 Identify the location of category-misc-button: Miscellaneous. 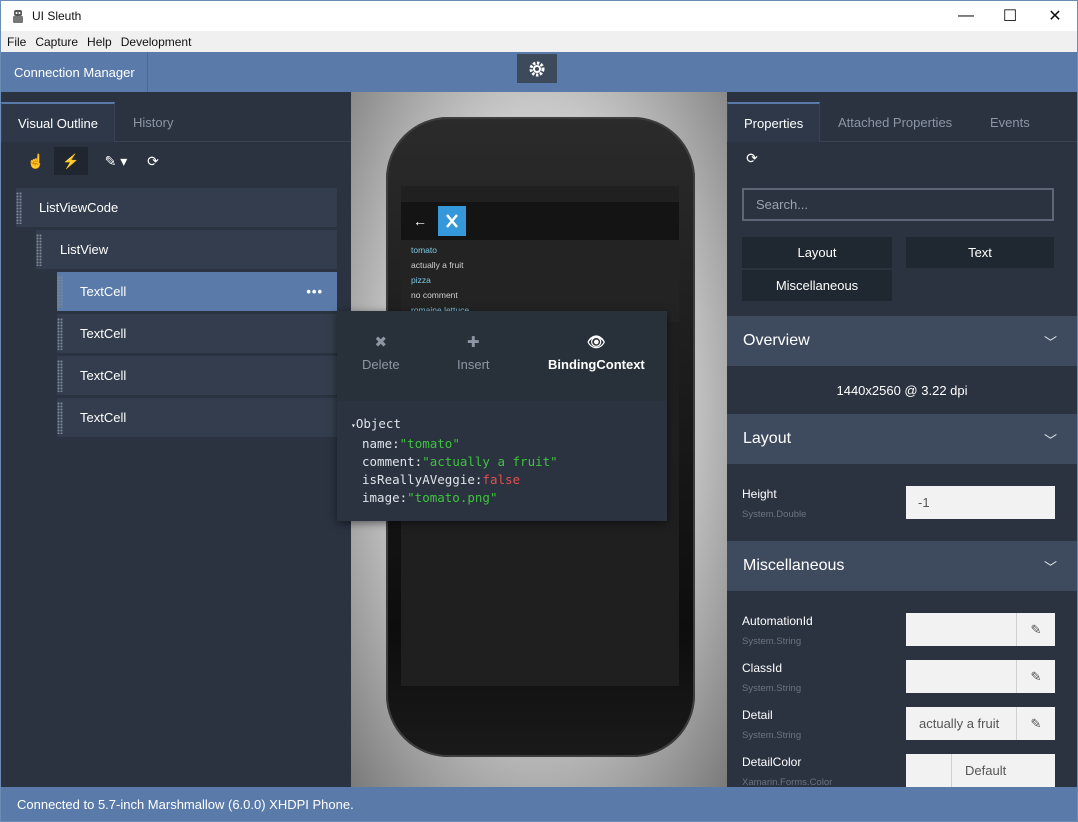
(817, 285).